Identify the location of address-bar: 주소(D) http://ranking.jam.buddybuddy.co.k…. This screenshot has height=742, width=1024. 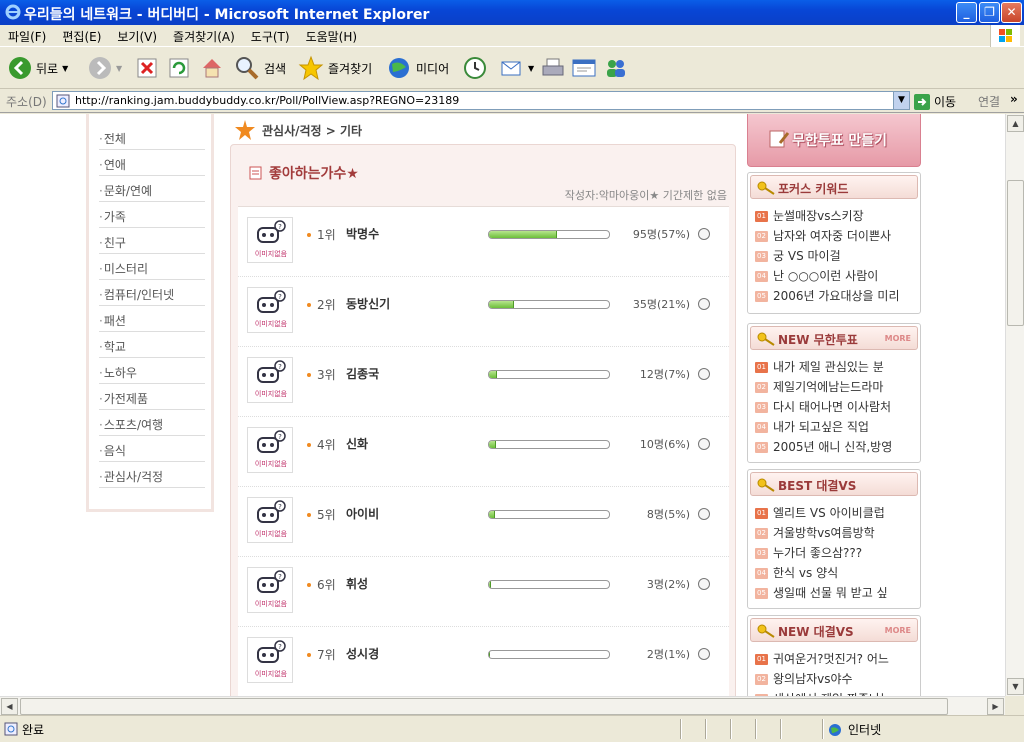
(512, 101).